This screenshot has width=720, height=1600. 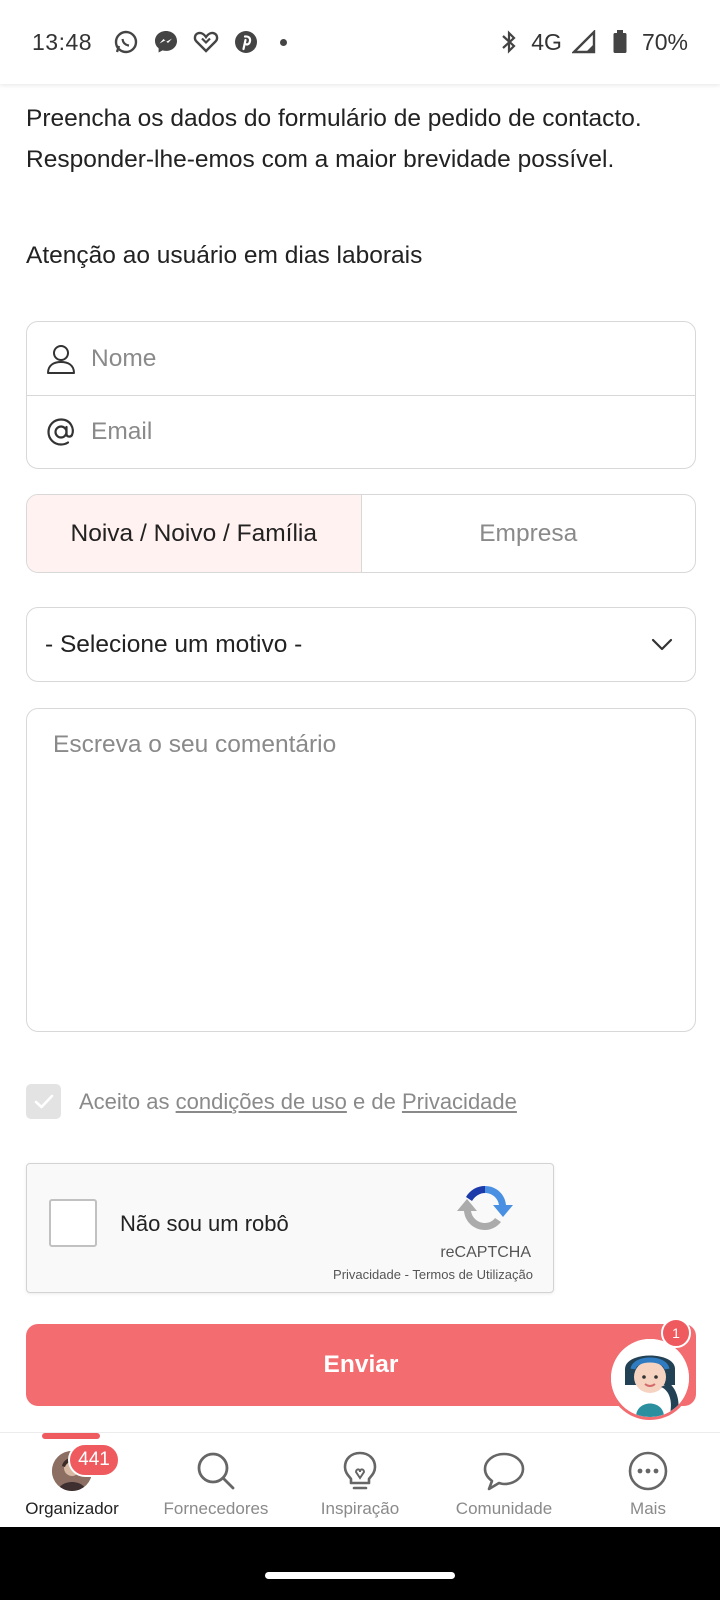 What do you see at coordinates (504, 1508) in the screenshot?
I see `nav-label-comunidade: Comunidade` at bounding box center [504, 1508].